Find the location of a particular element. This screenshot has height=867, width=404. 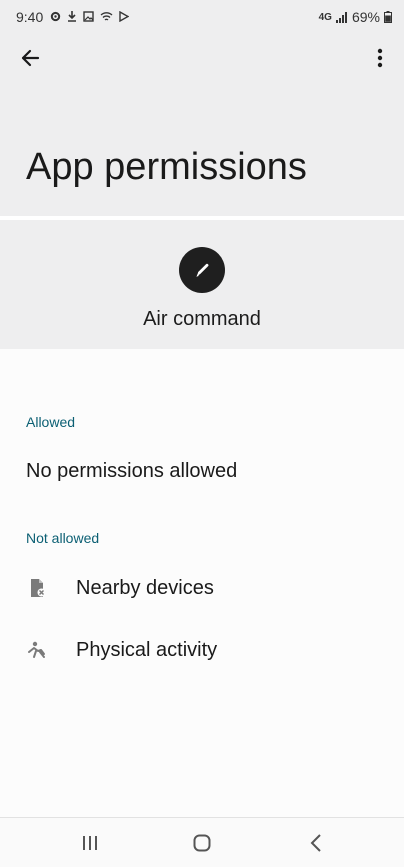

recent-apps-icon is located at coordinates (90, 843).